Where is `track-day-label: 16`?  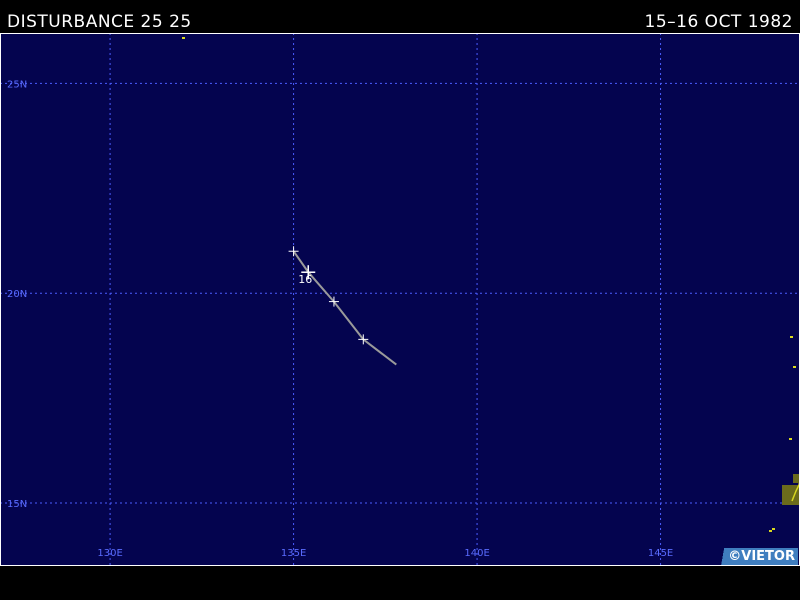
track-day-label: 16 is located at coordinates (305, 279).